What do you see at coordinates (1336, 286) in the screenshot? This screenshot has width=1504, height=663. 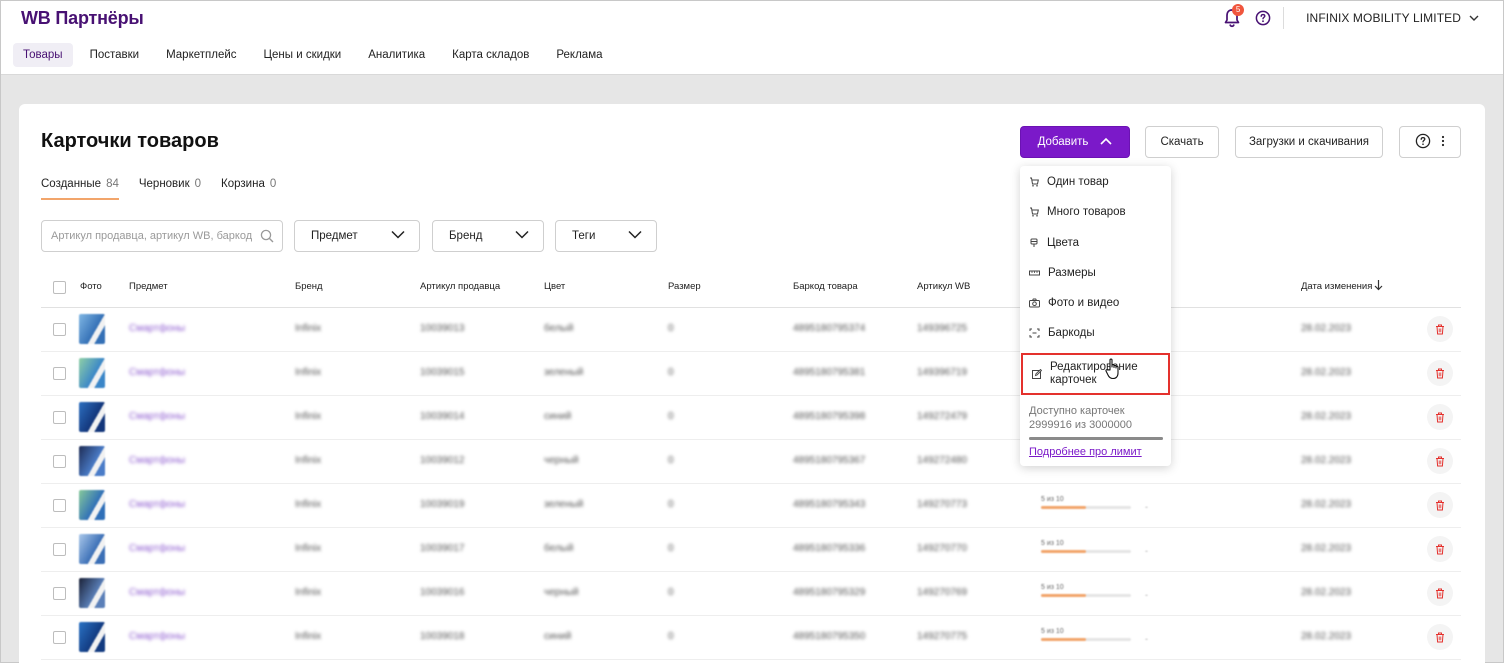 I see `column-date-modified: Дата изменения` at bounding box center [1336, 286].